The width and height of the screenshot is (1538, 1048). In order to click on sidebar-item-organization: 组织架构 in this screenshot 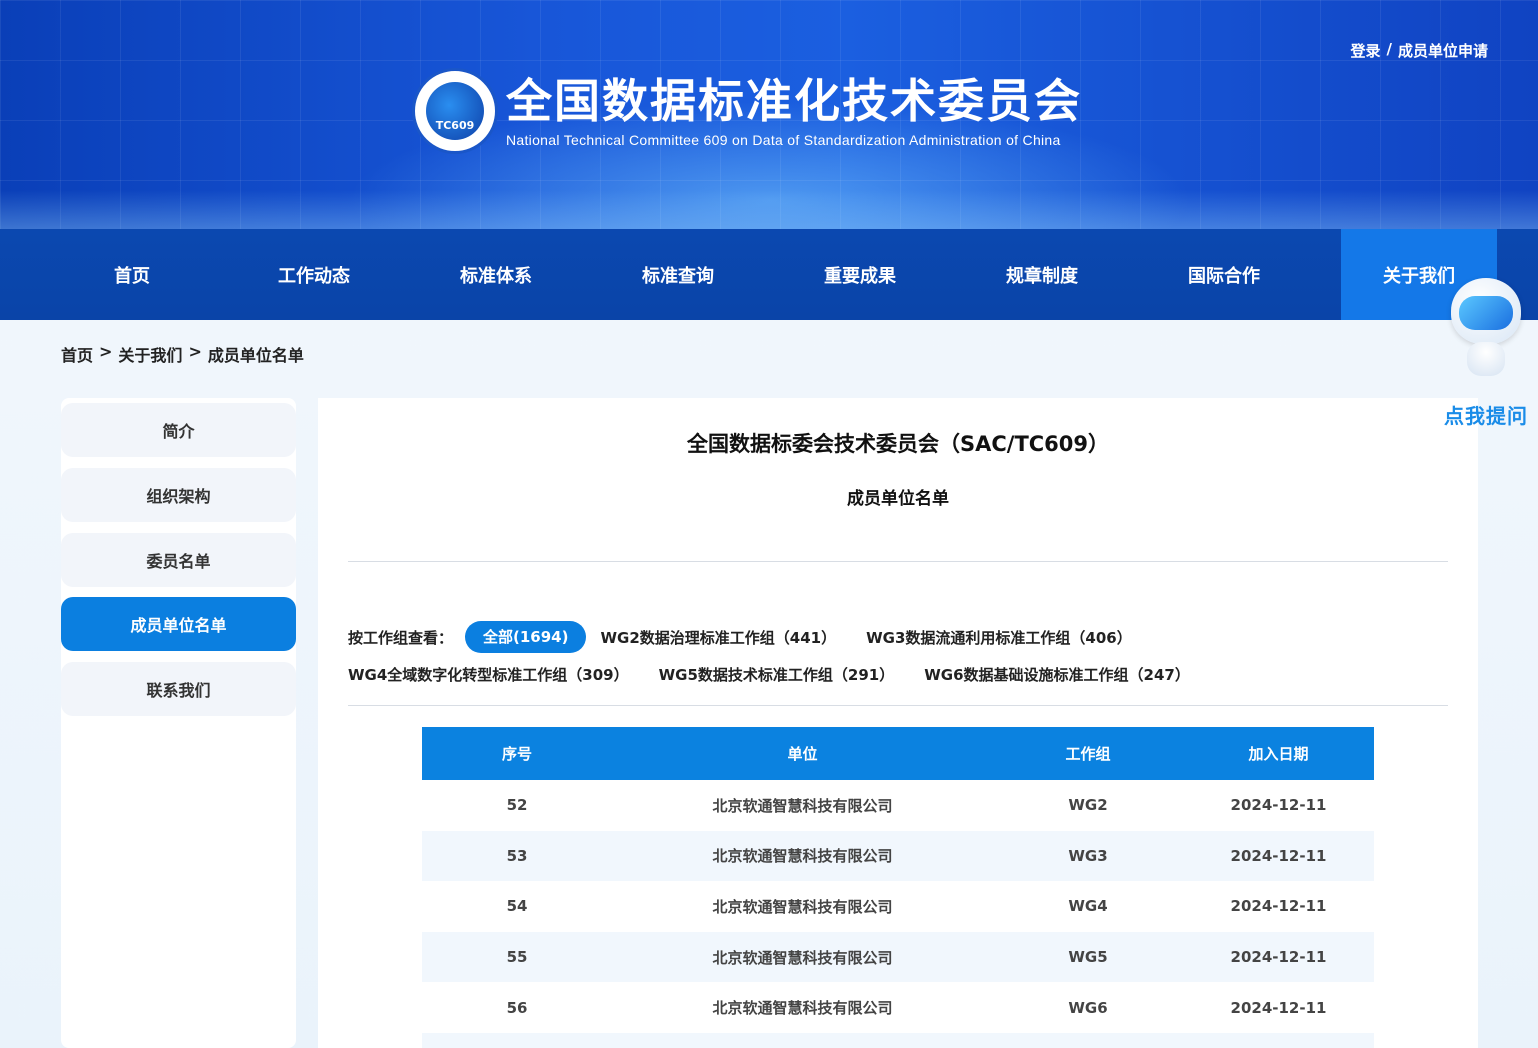, I will do `click(178, 495)`.